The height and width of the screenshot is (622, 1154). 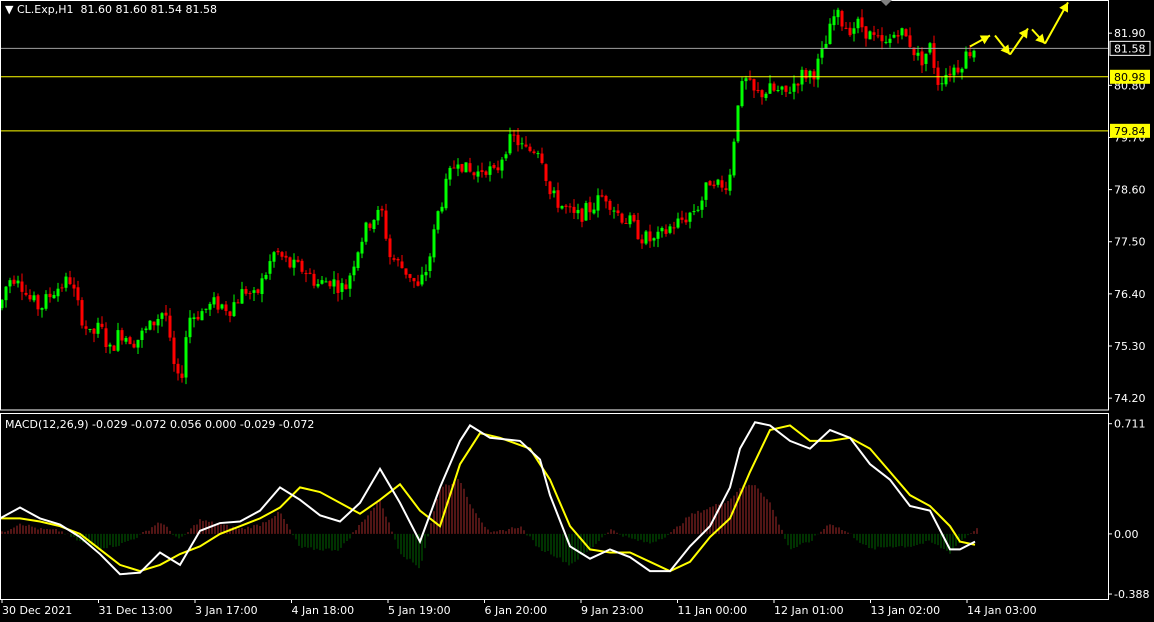 I want to click on macd-tick-label: 0.711, so click(x=1130, y=424).